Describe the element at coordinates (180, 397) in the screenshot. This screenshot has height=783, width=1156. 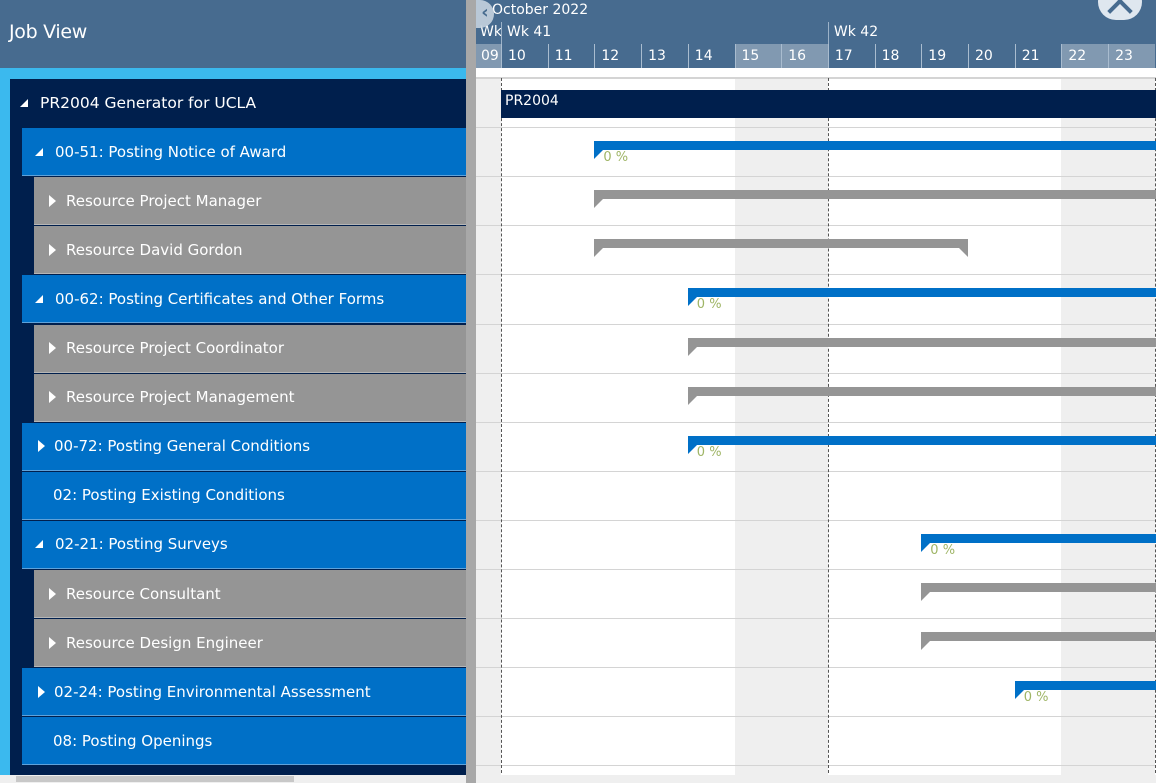
I see `tree-row-label: Resource Project Management` at that location.